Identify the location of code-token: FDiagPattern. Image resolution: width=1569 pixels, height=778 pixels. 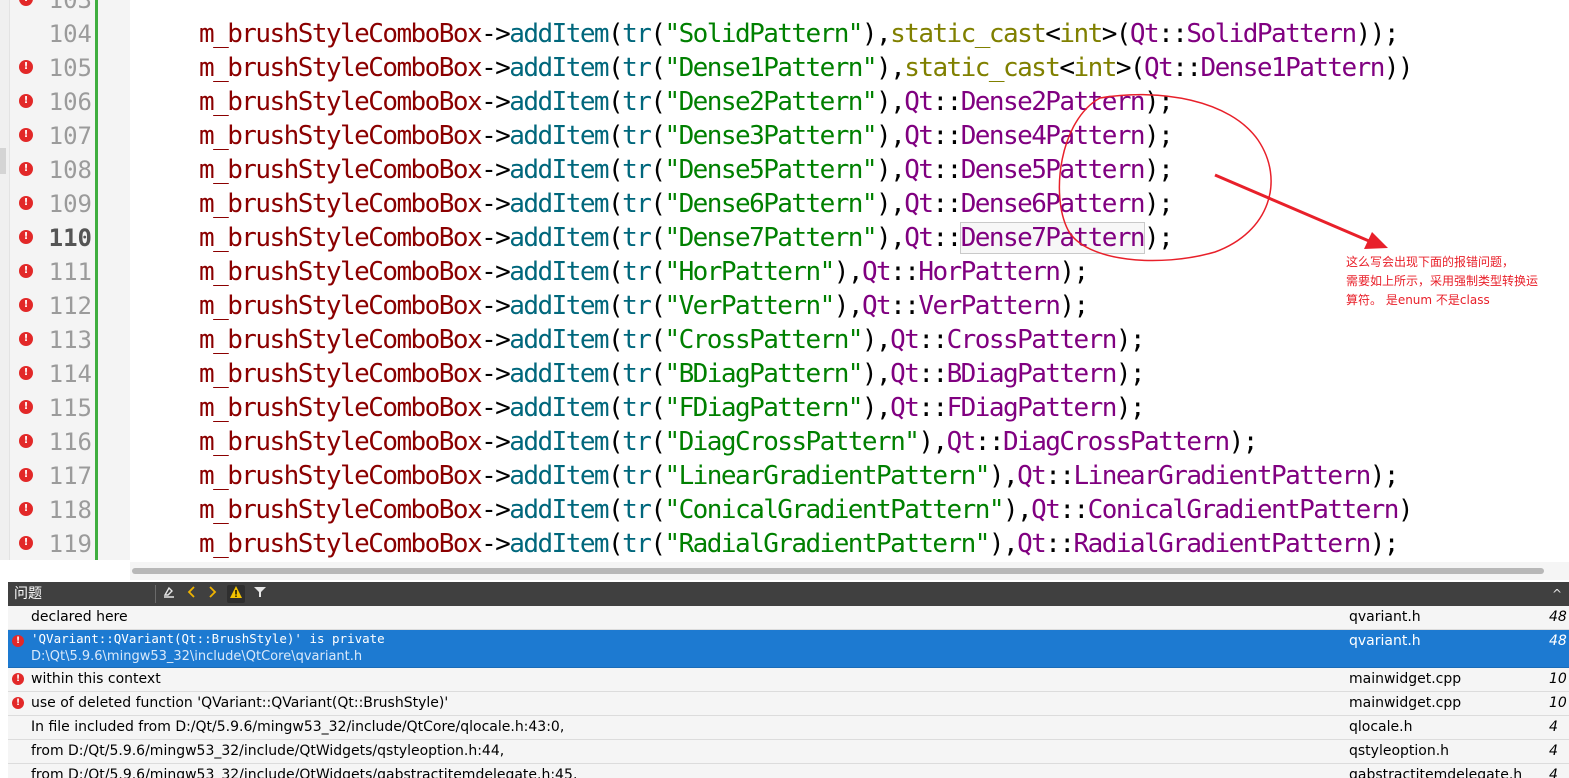
(1032, 408).